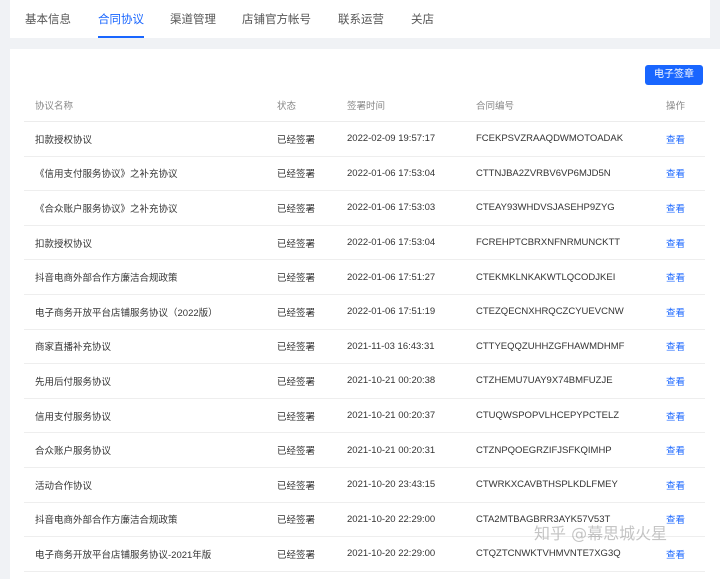  I want to click on contract-name: 信用支付服务协议, so click(150, 416).